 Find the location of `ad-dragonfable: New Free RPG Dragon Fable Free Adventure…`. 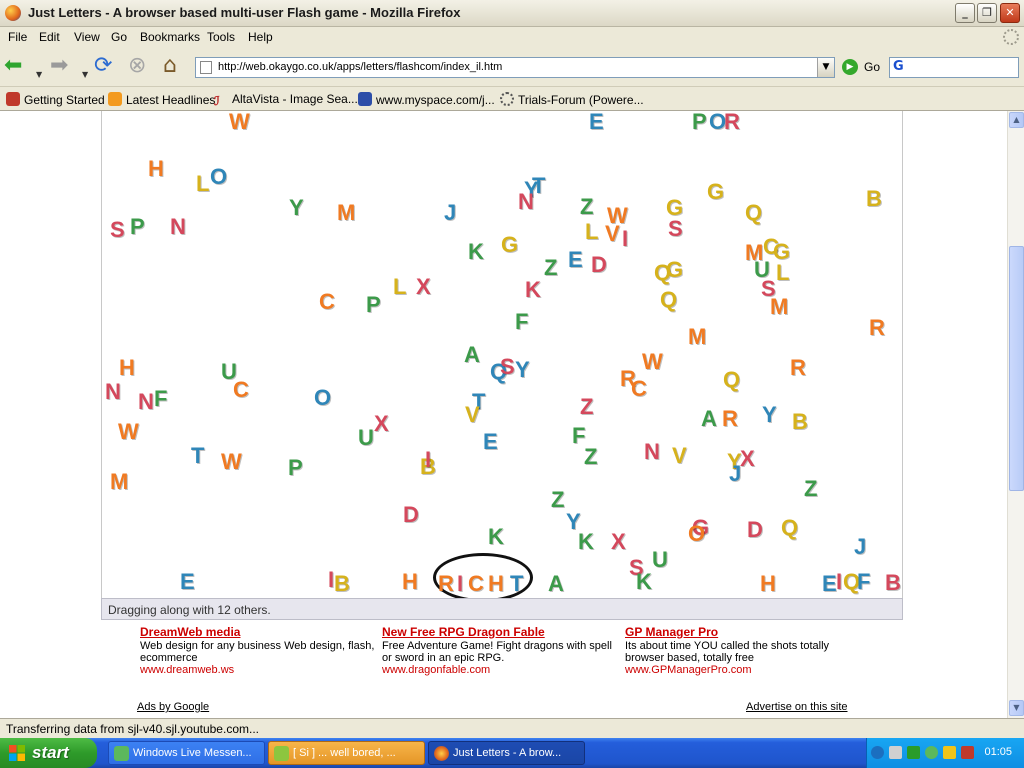

ad-dragonfable: New Free RPG Dragon Fable Free Adventure… is located at coordinates (502, 650).